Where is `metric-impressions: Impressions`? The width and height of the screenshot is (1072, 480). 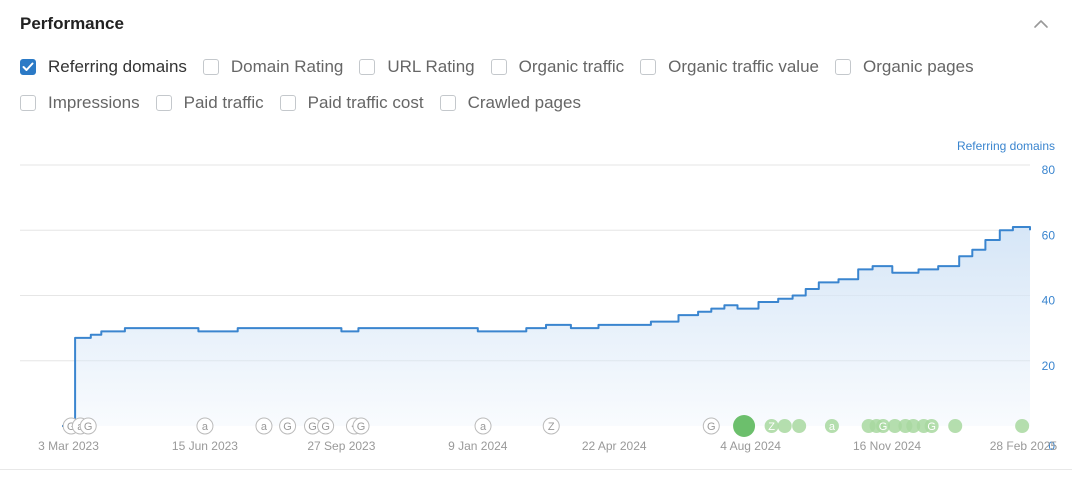 metric-impressions: Impressions is located at coordinates (80, 103).